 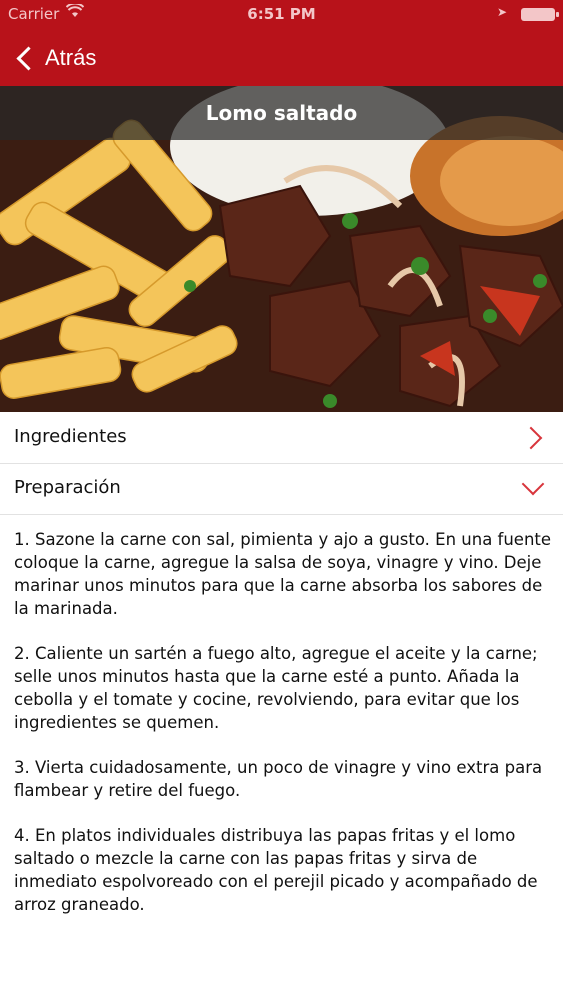 I want to click on preparacion-row: Preparación, so click(x=281, y=489).